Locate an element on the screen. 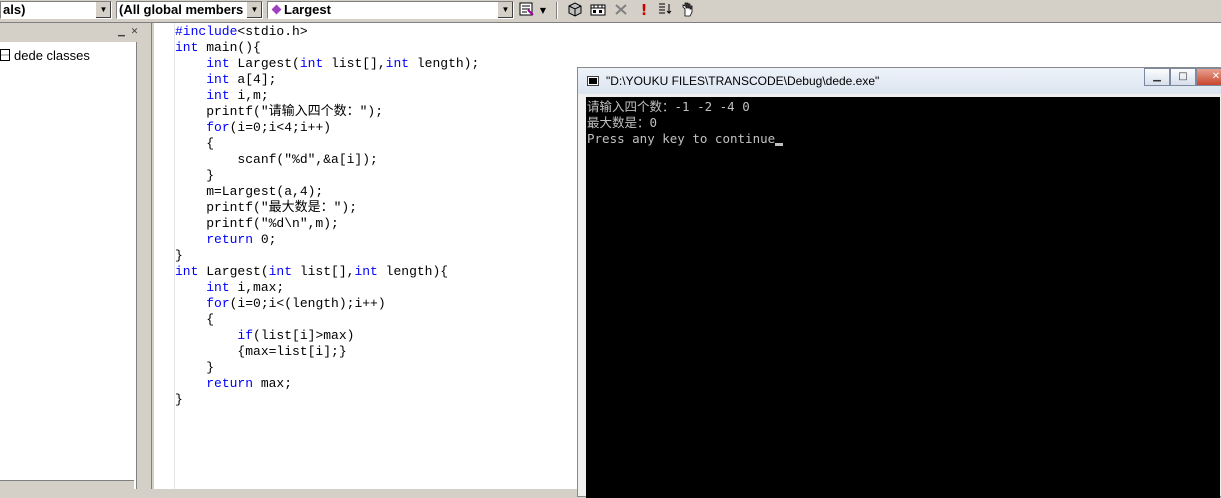 The width and height of the screenshot is (1221, 498). code-keyword: if is located at coordinates (245, 335).